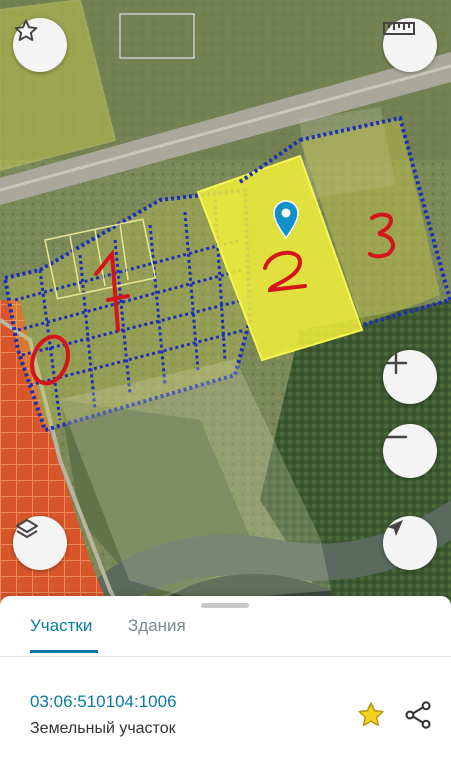 Image resolution: width=451 pixels, height=768 pixels. Describe the element at coordinates (399, 28) in the screenshot. I see `ruler-icon` at that location.